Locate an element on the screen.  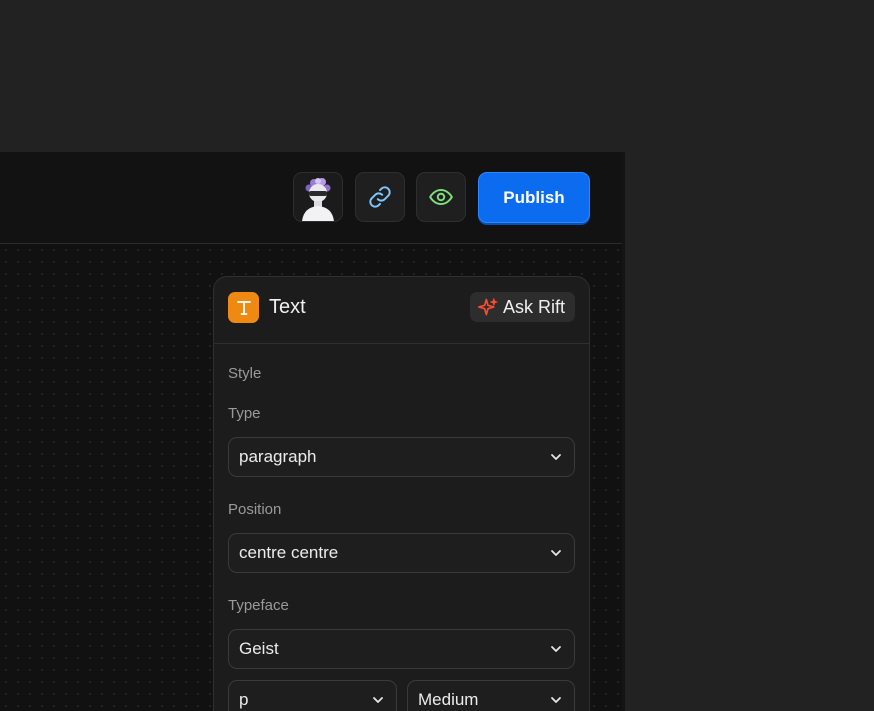
text-T-icon is located at coordinates (243, 307).